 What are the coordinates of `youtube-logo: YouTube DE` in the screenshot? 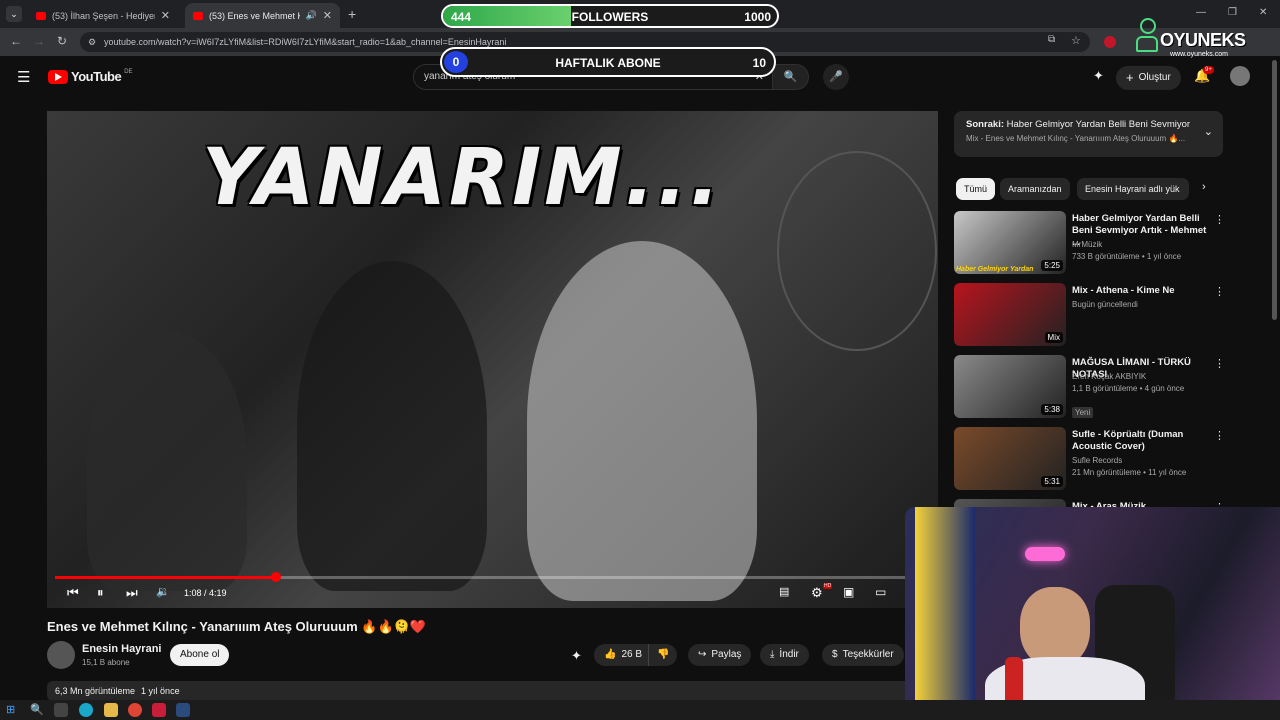 It's located at (90, 76).